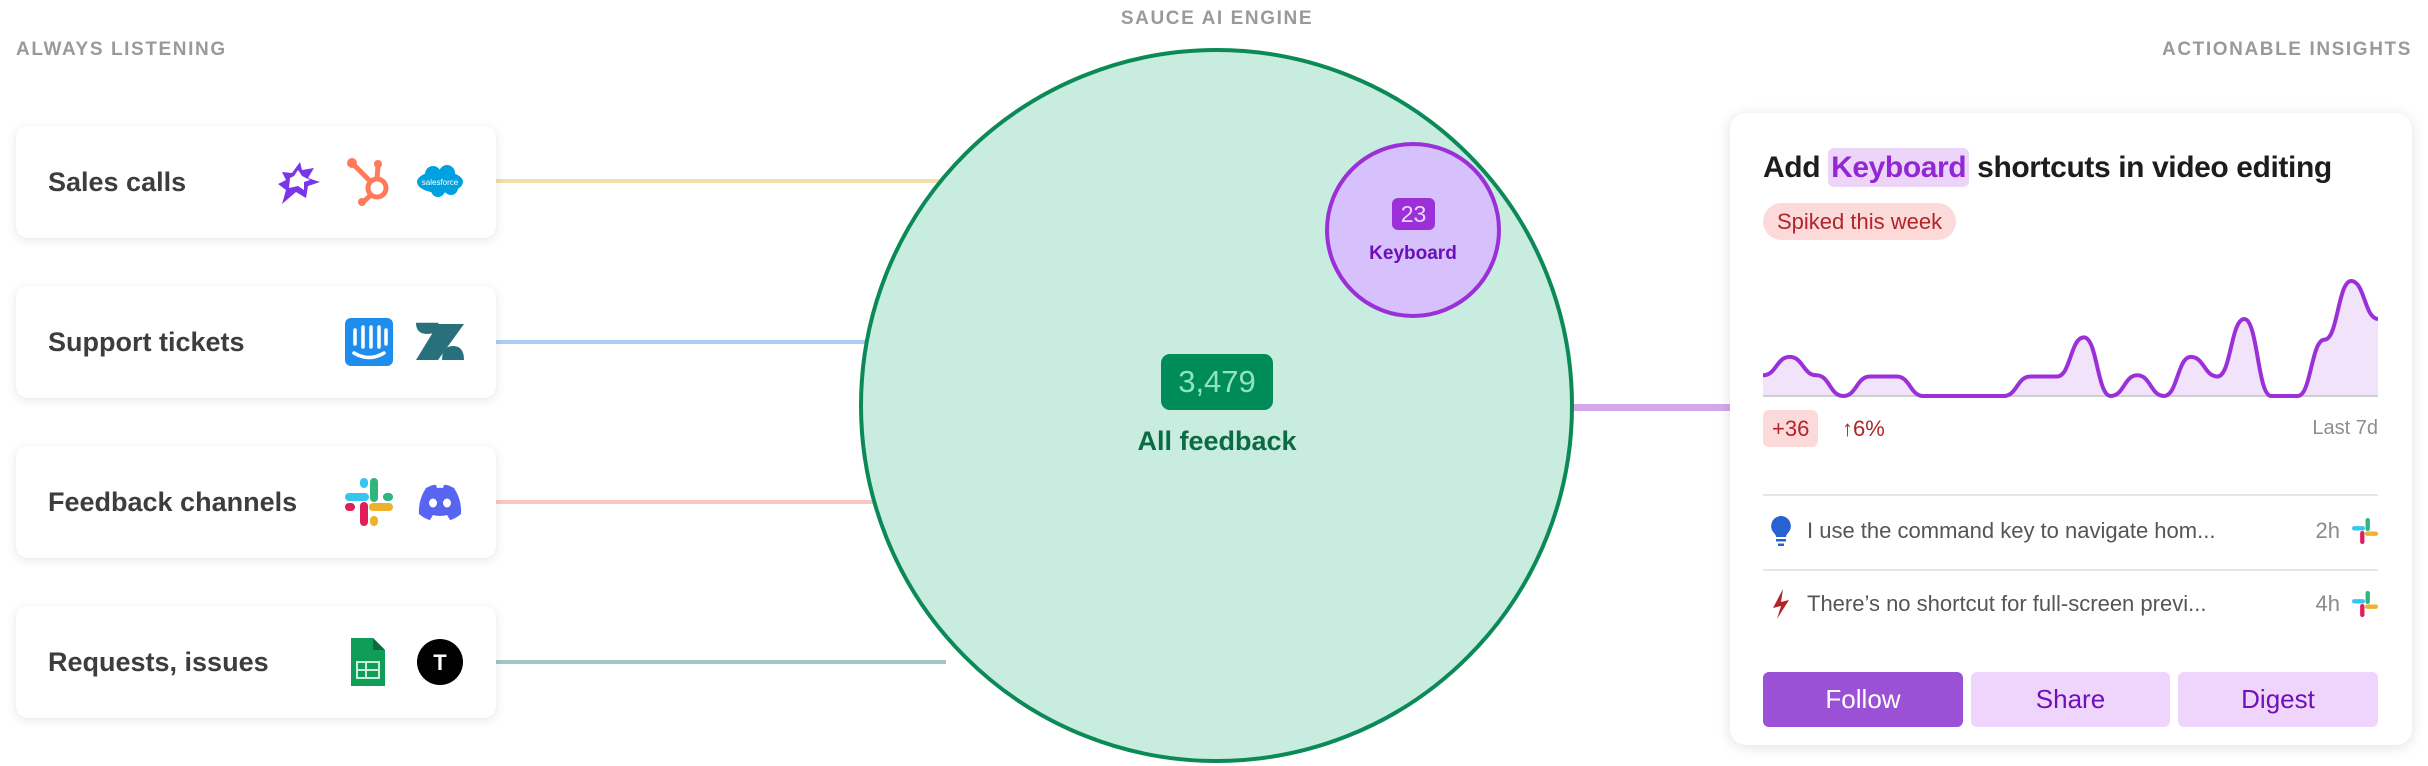 This screenshot has width=2428, height=766. I want to click on percent-change: ↑6%, so click(1863, 428).